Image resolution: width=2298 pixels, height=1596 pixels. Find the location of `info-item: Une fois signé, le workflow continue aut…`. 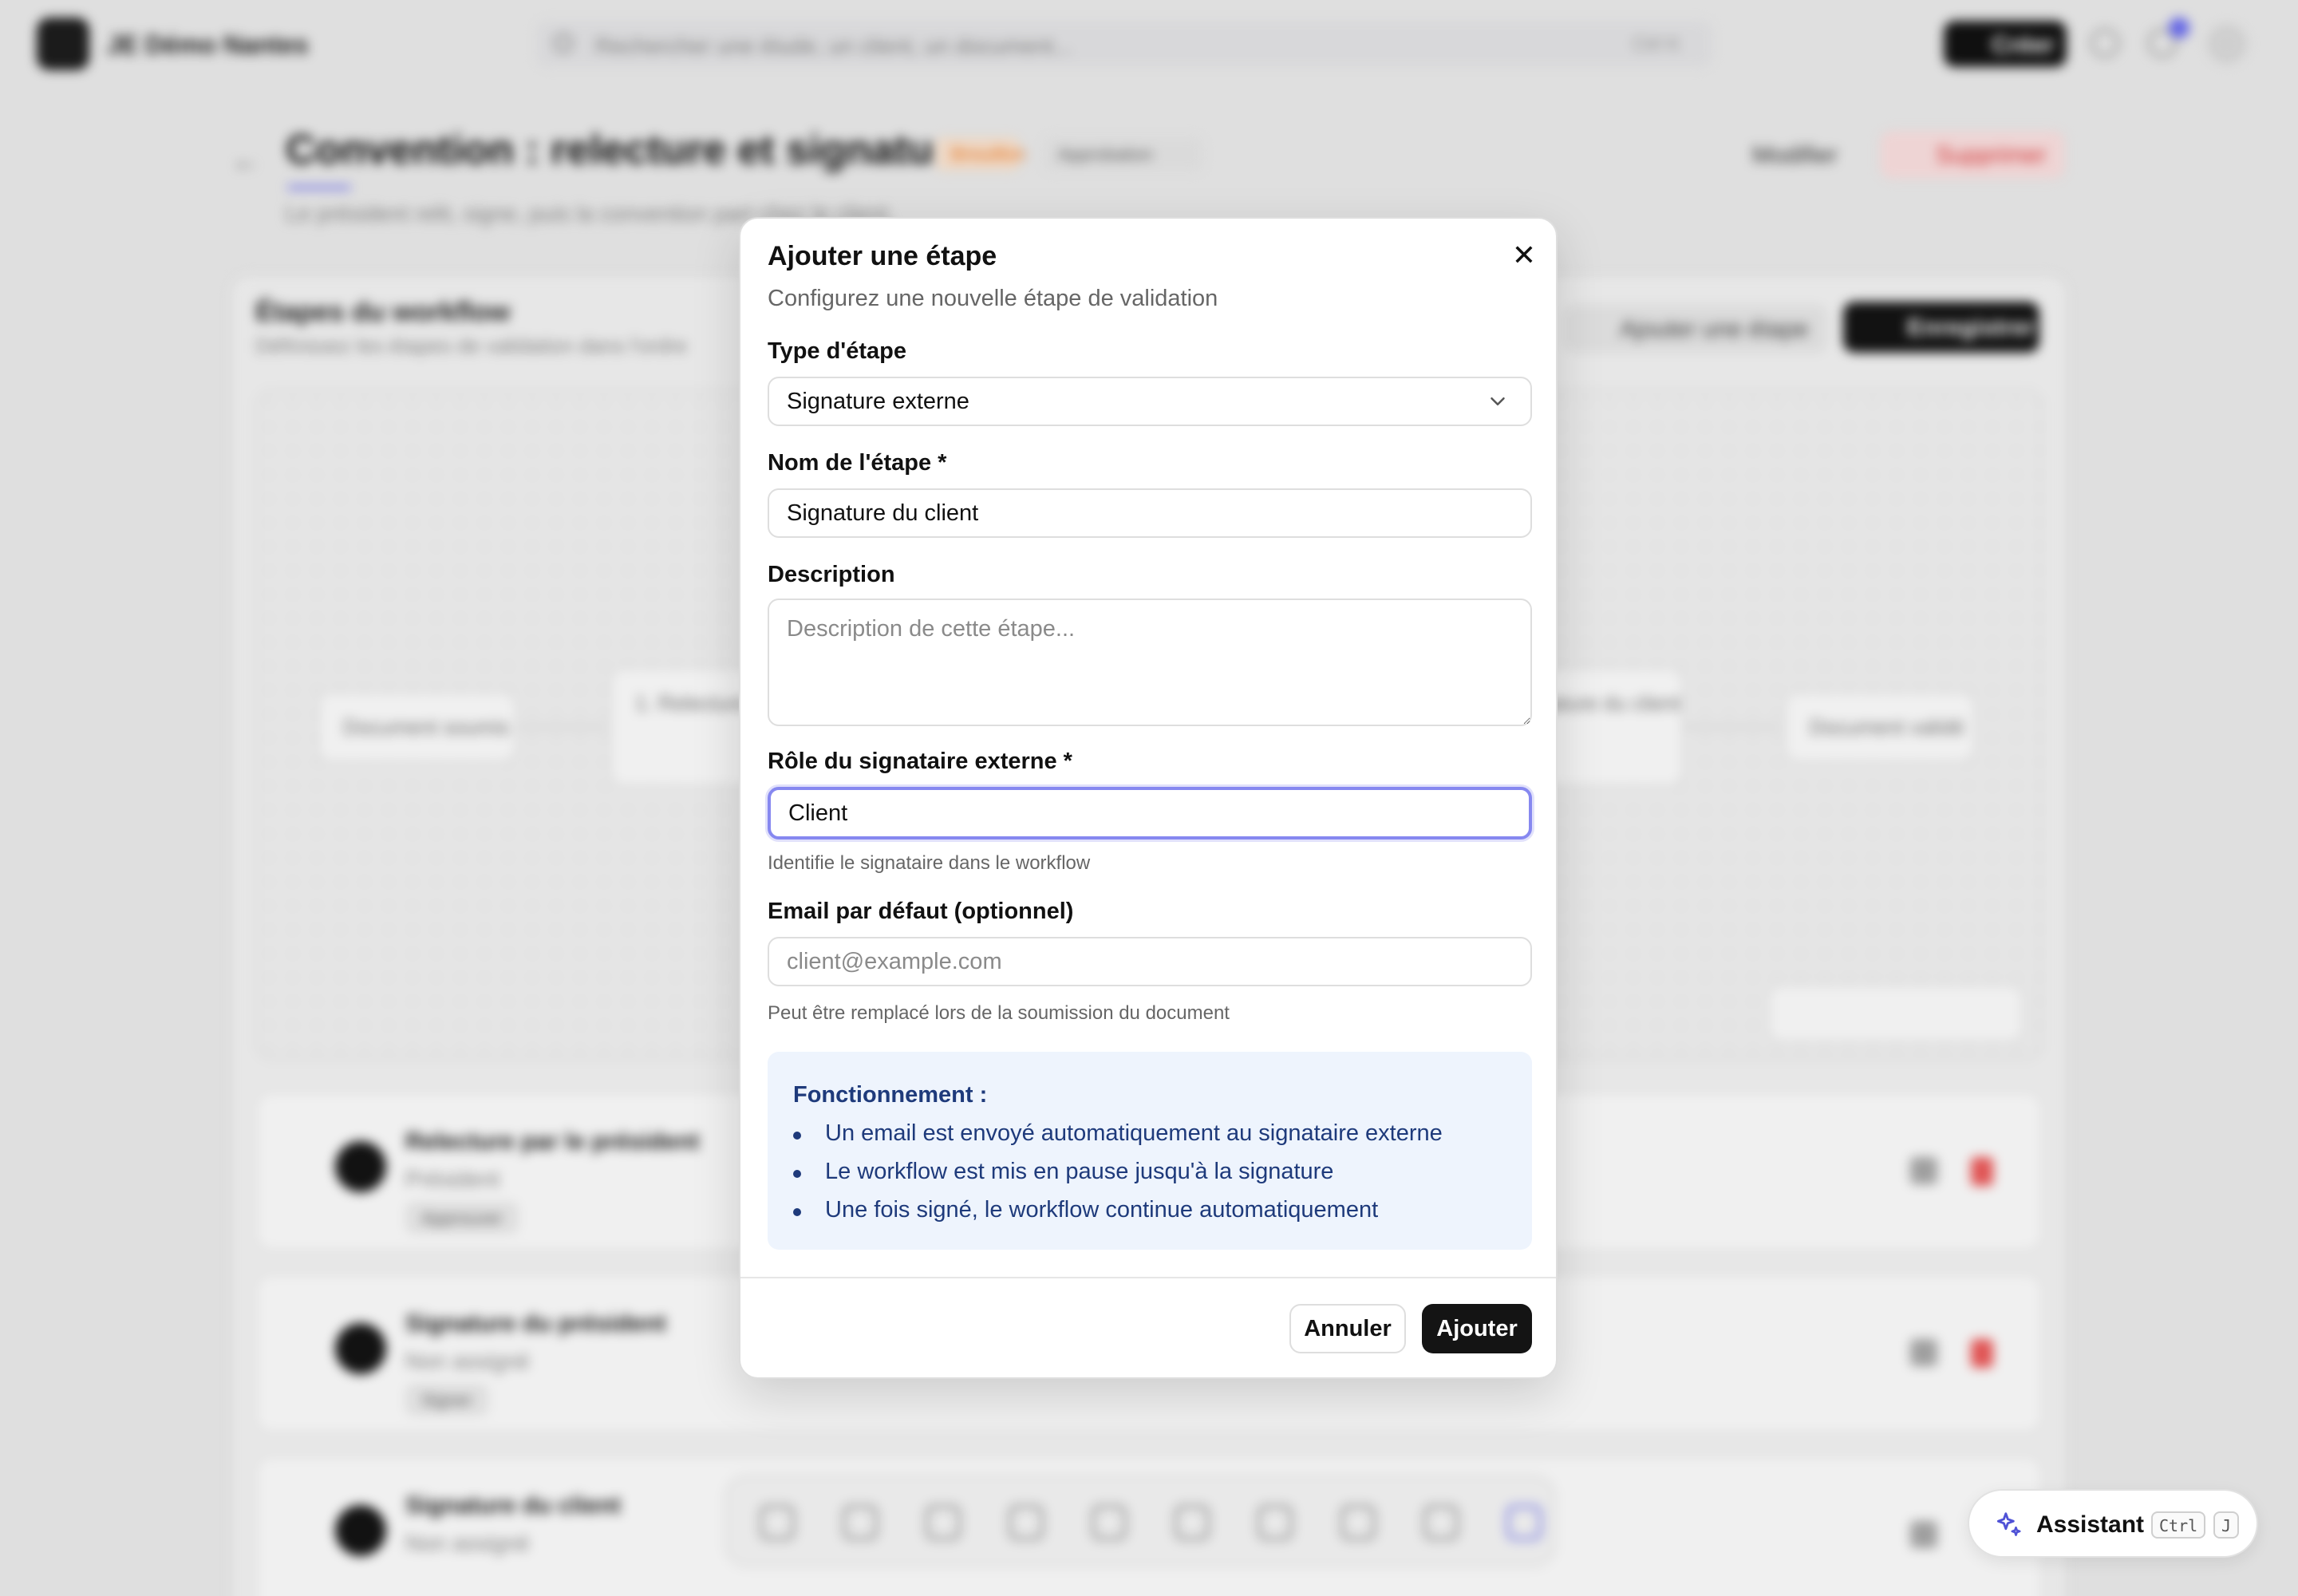

info-item: Une fois signé, le workflow continue aut… is located at coordinates (1102, 1210).